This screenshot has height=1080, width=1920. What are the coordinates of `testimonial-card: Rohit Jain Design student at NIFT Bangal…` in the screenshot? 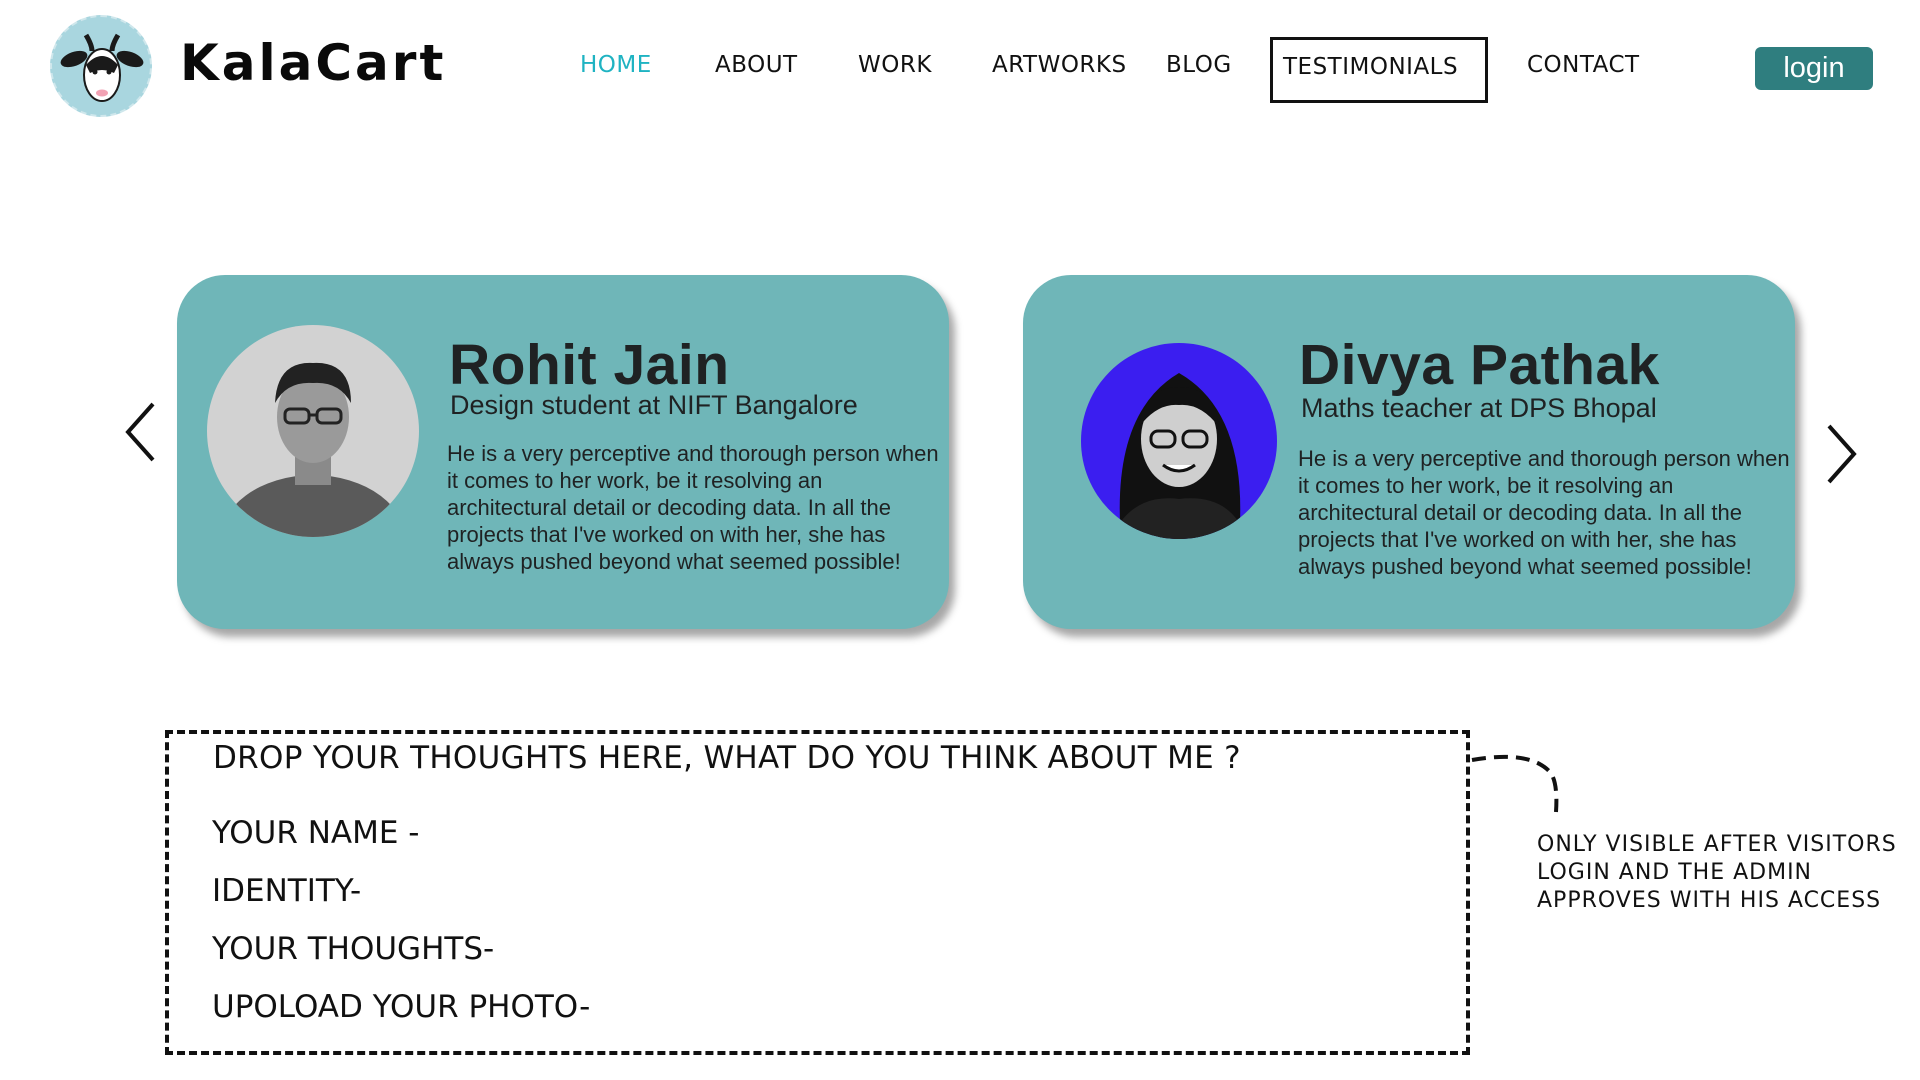 It's located at (563, 452).